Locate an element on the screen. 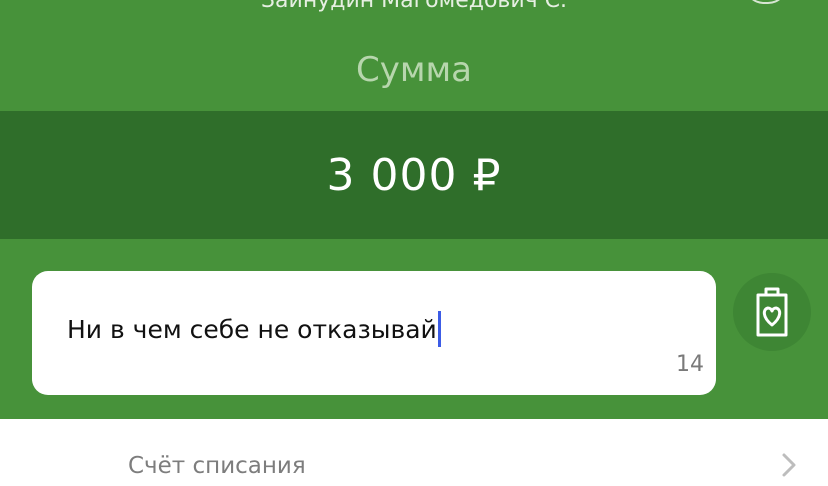  chevron-right-icon is located at coordinates (789, 465).